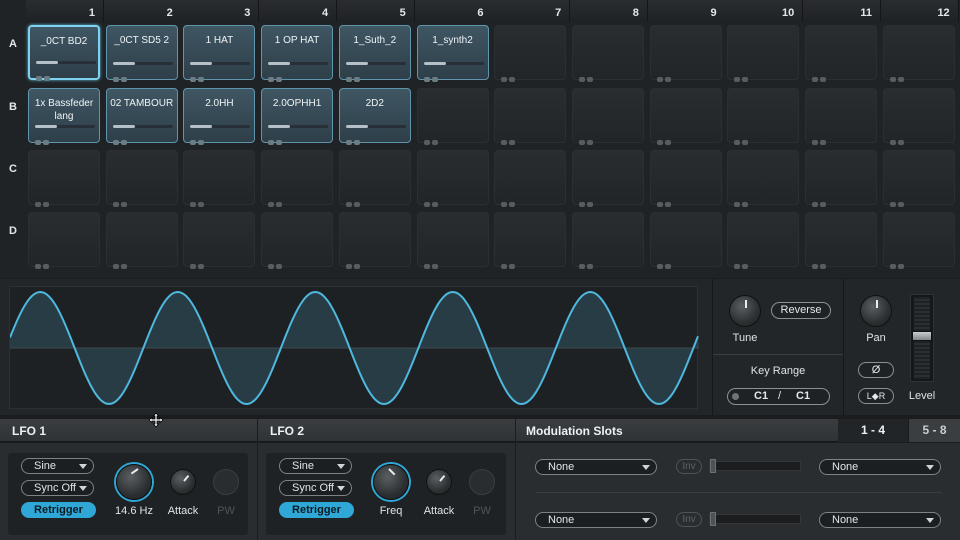  Describe the element at coordinates (880, 467) in the screenshot. I see `mod-slot1-target-select: None` at that location.